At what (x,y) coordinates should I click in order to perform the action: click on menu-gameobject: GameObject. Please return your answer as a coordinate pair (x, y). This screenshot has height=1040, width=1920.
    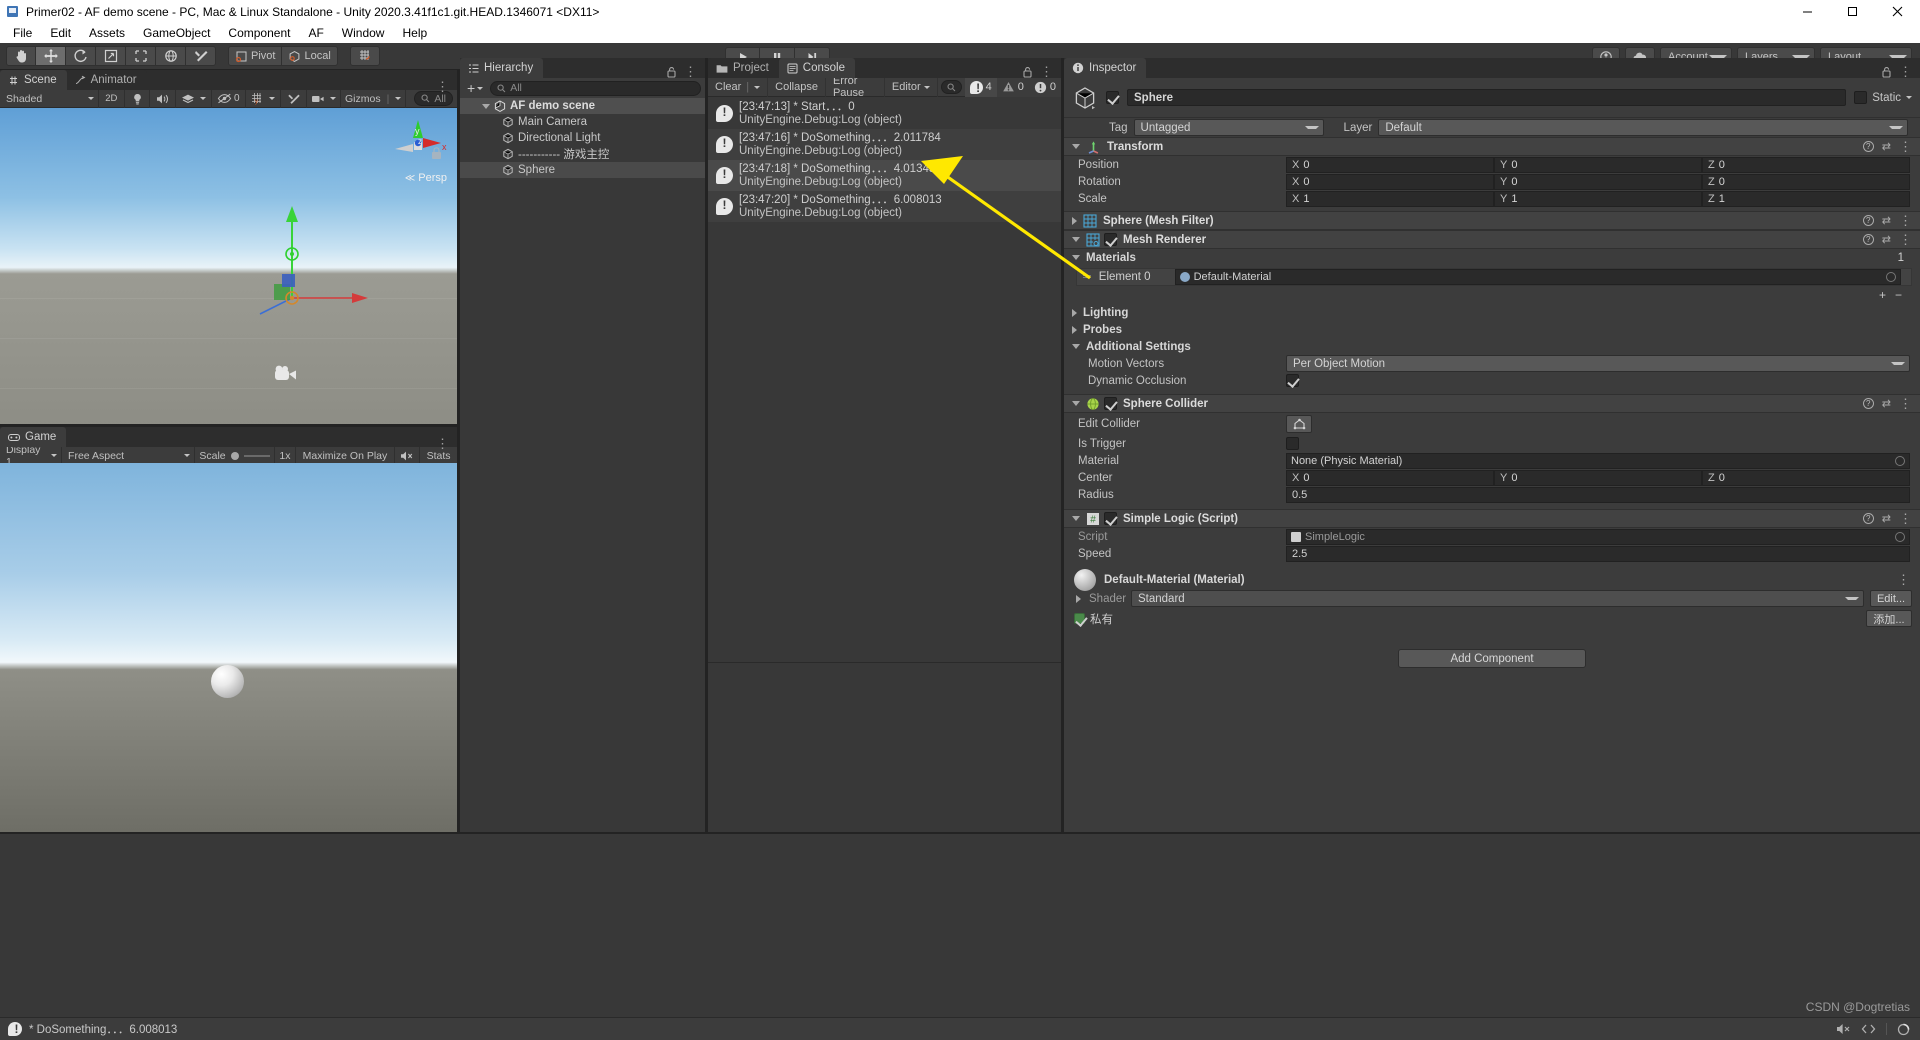
    Looking at the image, I should click on (176, 33).